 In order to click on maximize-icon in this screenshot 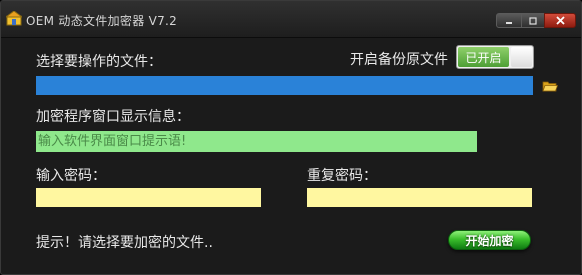, I will do `click(533, 20)`.